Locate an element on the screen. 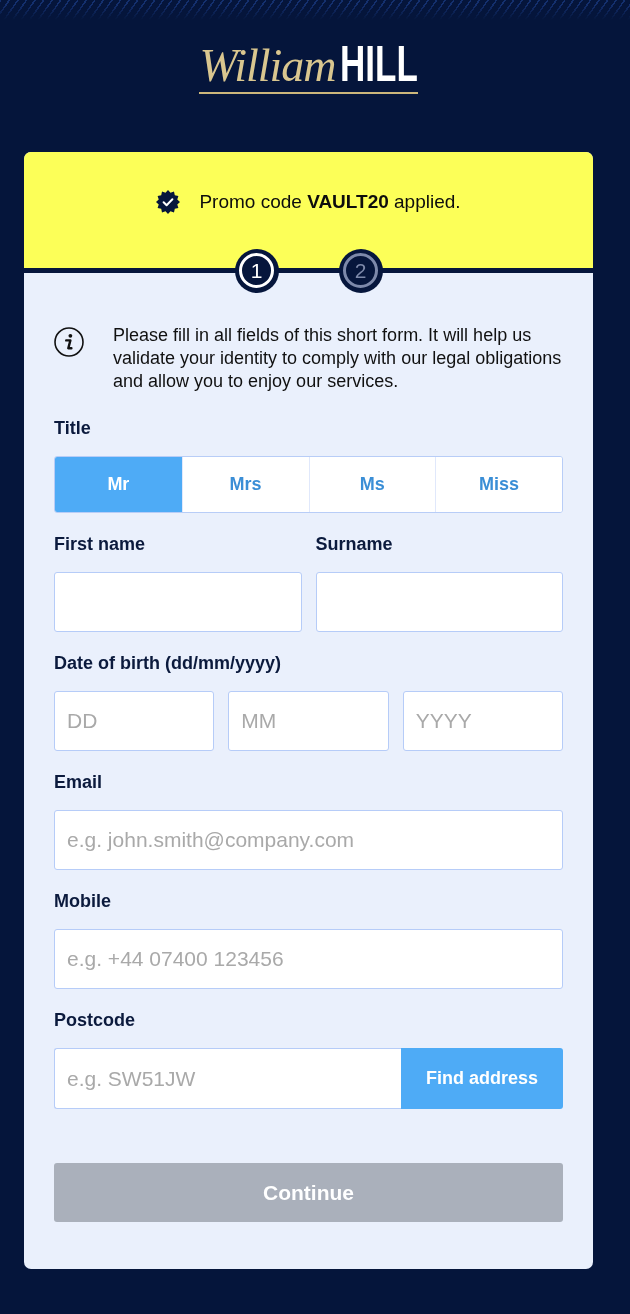 Image resolution: width=630 pixels, height=1314 pixels. promo-message: Promo code VAULT20 applied. is located at coordinates (330, 202).